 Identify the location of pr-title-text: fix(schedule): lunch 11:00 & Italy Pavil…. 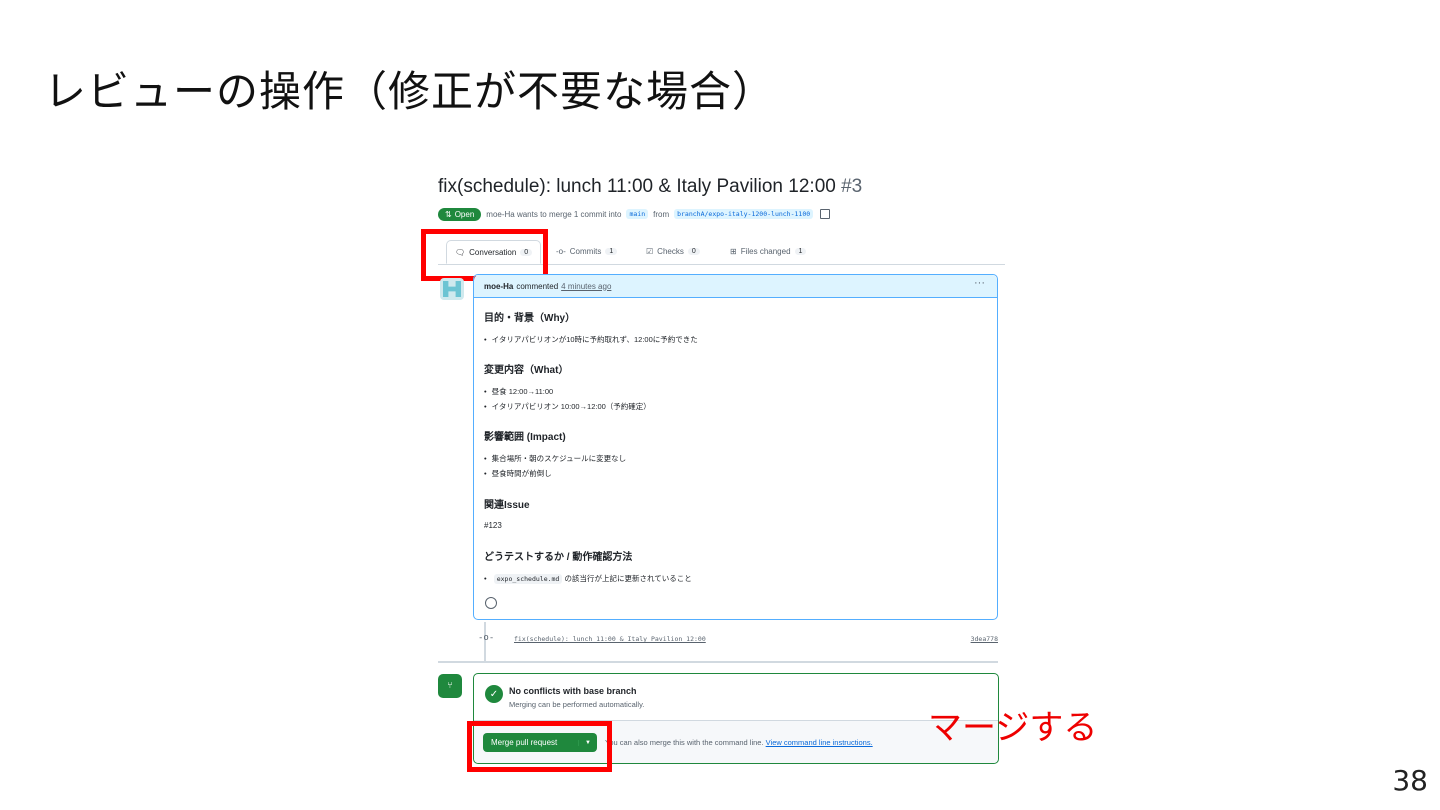
(637, 186).